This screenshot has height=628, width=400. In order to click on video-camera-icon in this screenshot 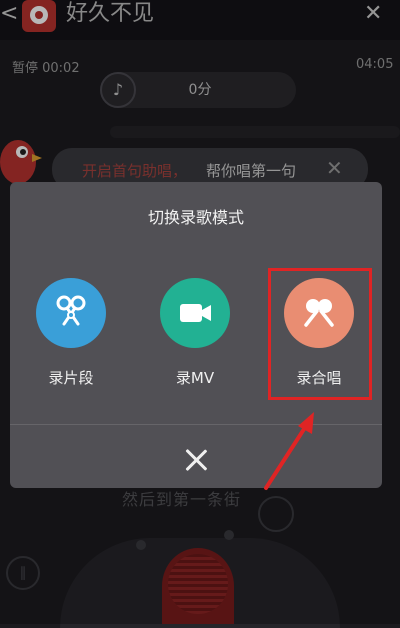, I will do `click(195, 313)`.